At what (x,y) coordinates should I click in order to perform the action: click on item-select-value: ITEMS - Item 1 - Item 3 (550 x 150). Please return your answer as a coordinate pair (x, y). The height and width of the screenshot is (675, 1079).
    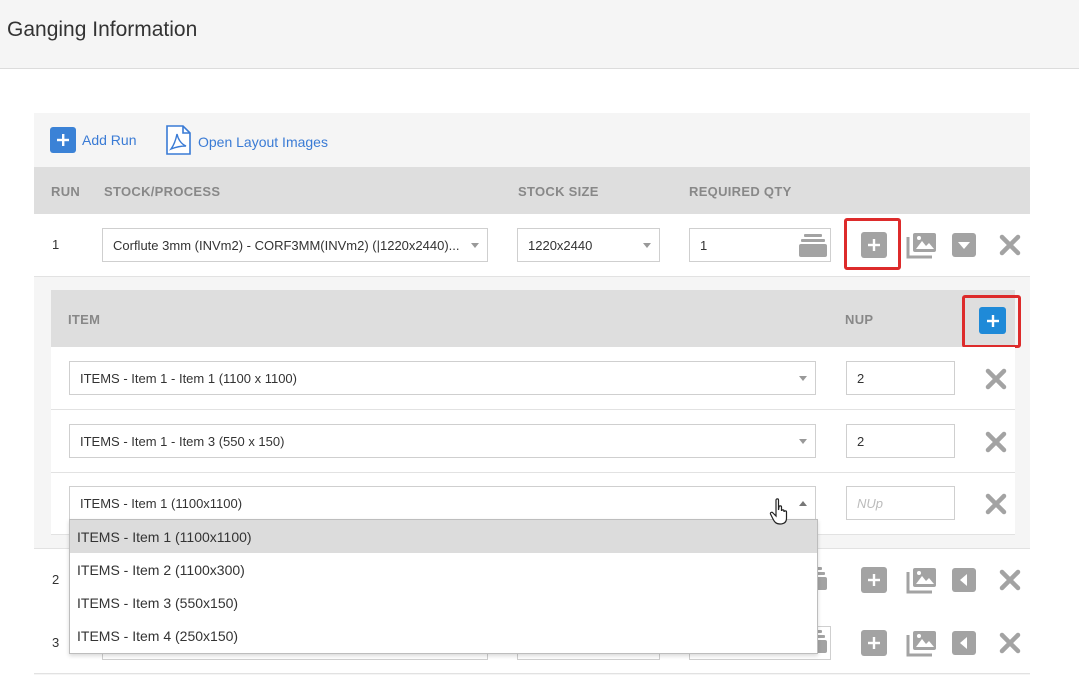
    Looking at the image, I should click on (182, 441).